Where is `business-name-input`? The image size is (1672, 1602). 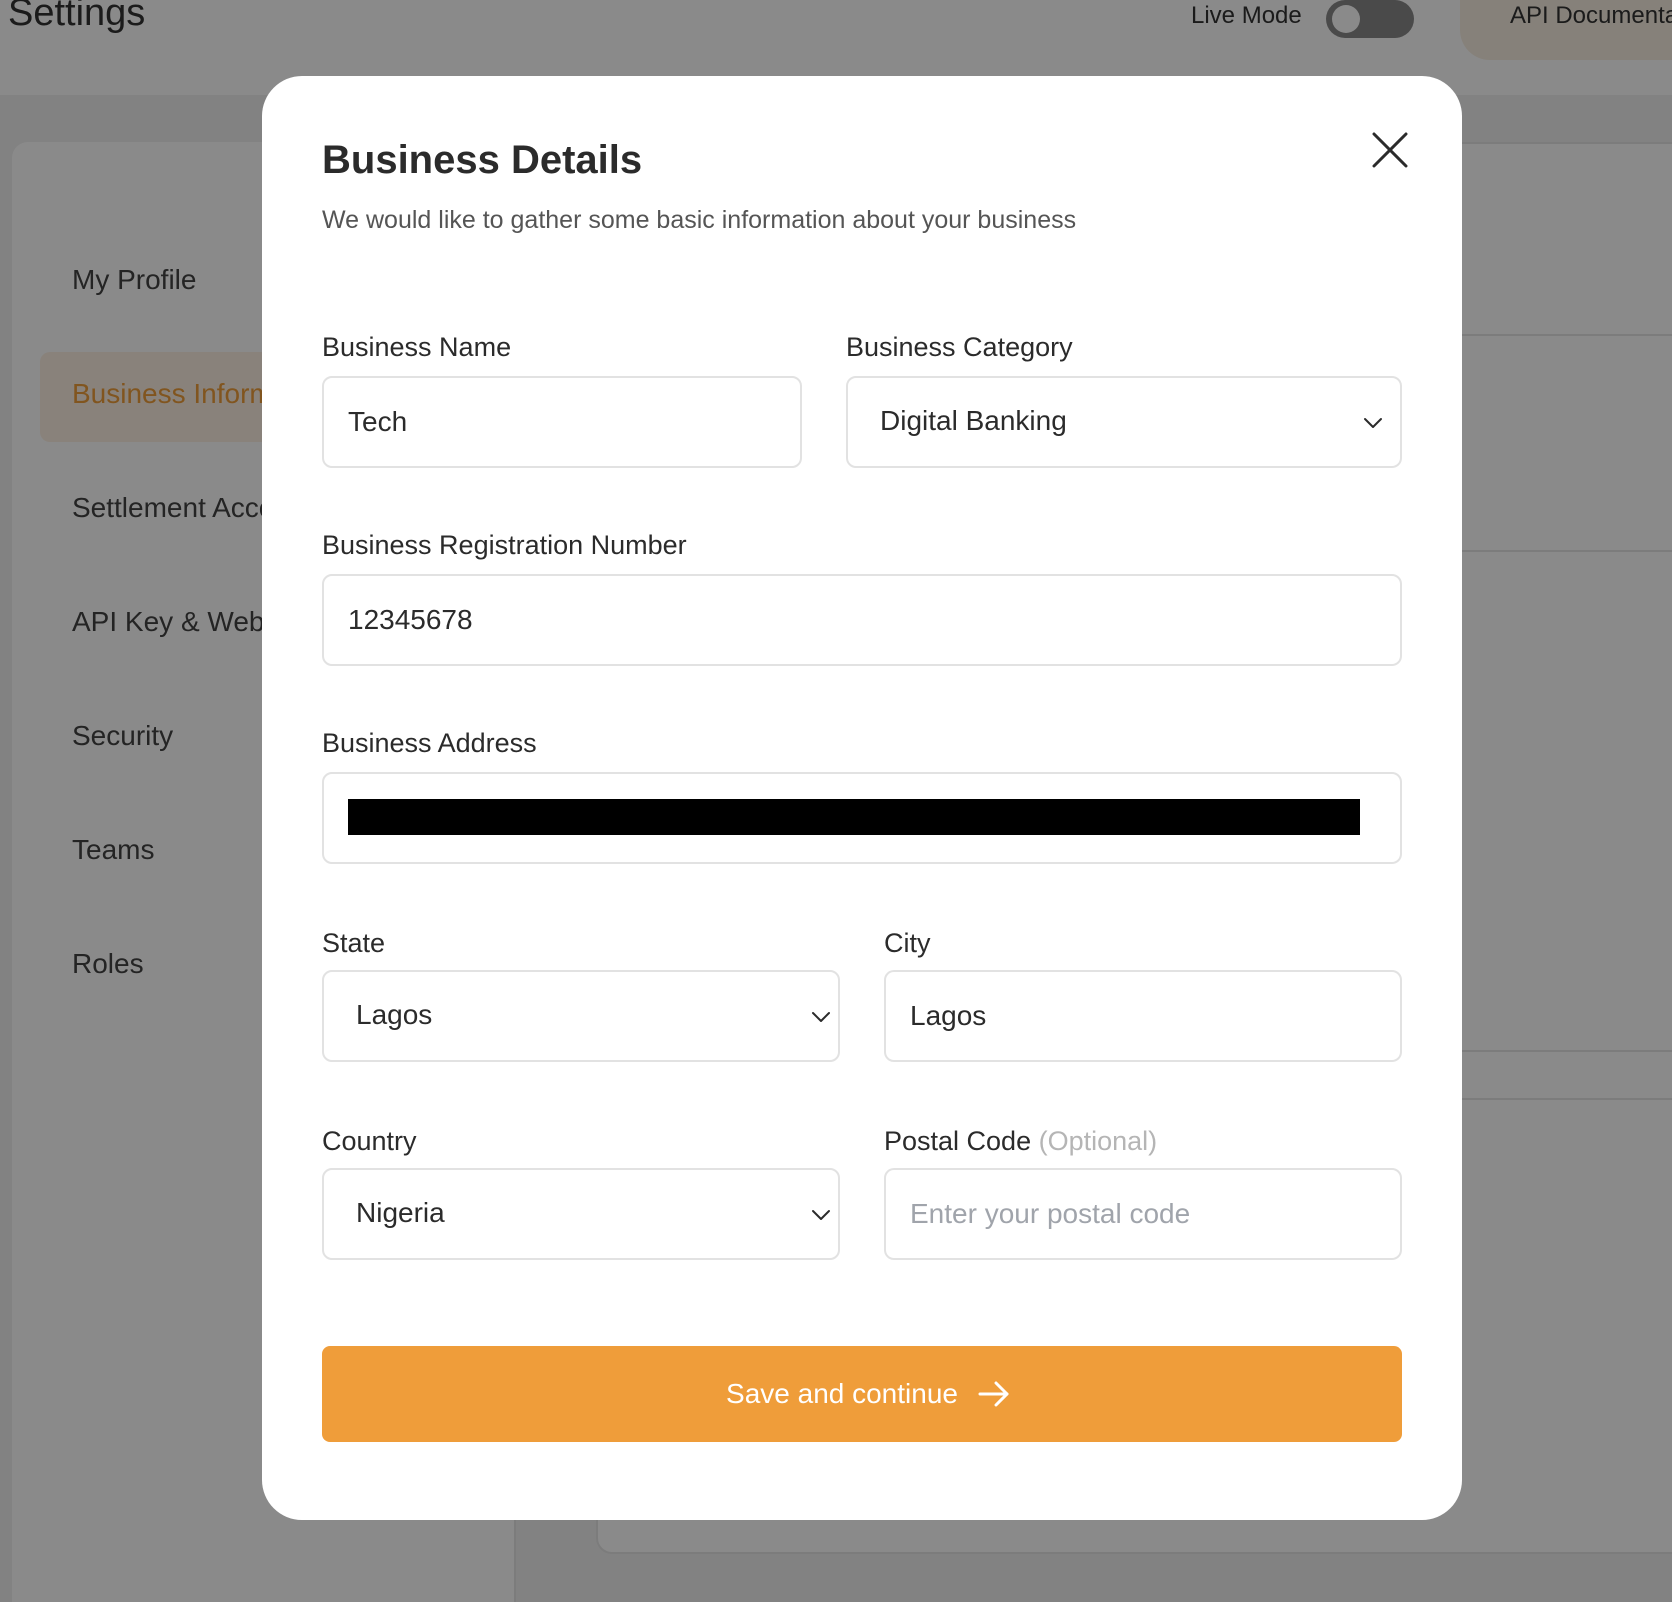
business-name-input is located at coordinates (563, 422).